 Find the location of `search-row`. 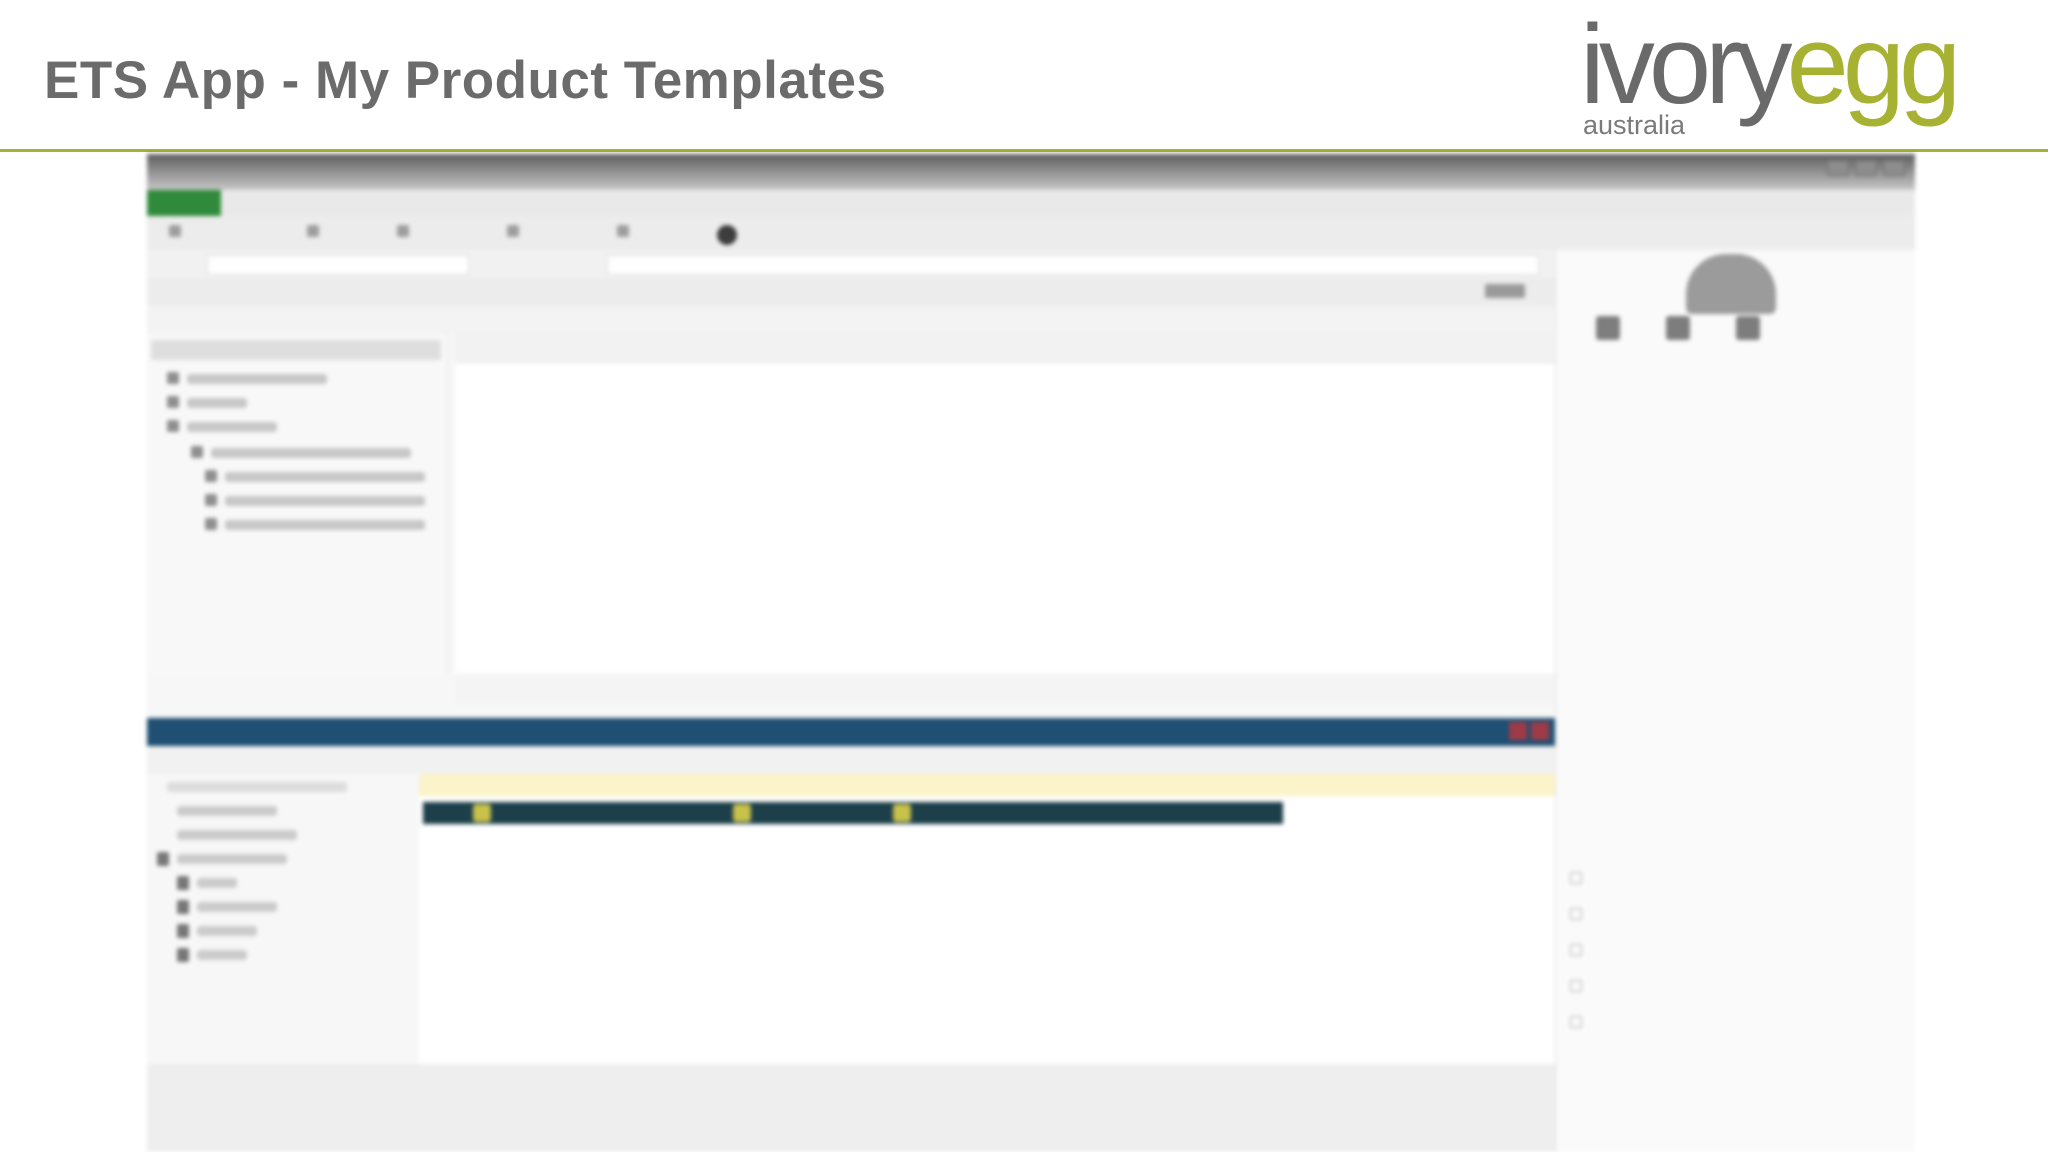

search-row is located at coordinates (851, 264).